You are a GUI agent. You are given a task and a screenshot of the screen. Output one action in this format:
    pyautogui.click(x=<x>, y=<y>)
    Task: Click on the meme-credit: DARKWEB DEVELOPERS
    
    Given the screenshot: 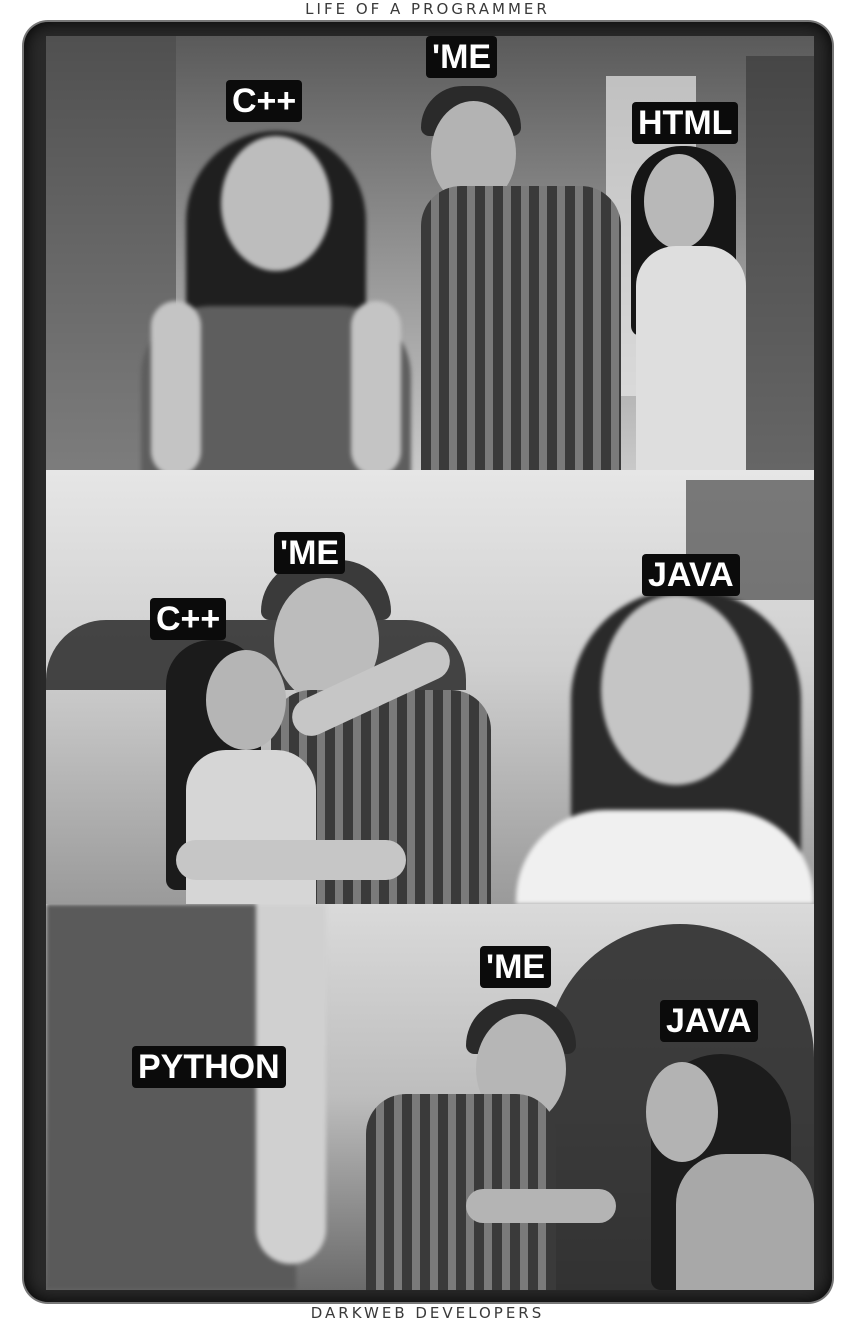 What is the action you would take?
    pyautogui.click(x=427, y=1313)
    